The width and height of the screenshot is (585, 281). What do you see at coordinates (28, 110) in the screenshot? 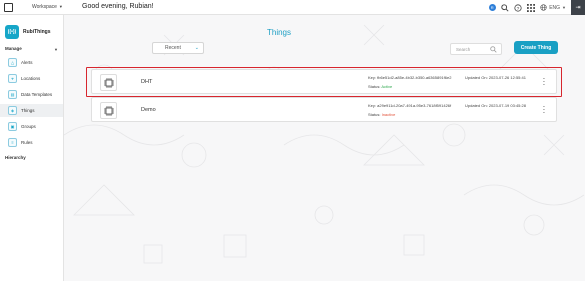
I see `sidebar-item-label: Things` at bounding box center [28, 110].